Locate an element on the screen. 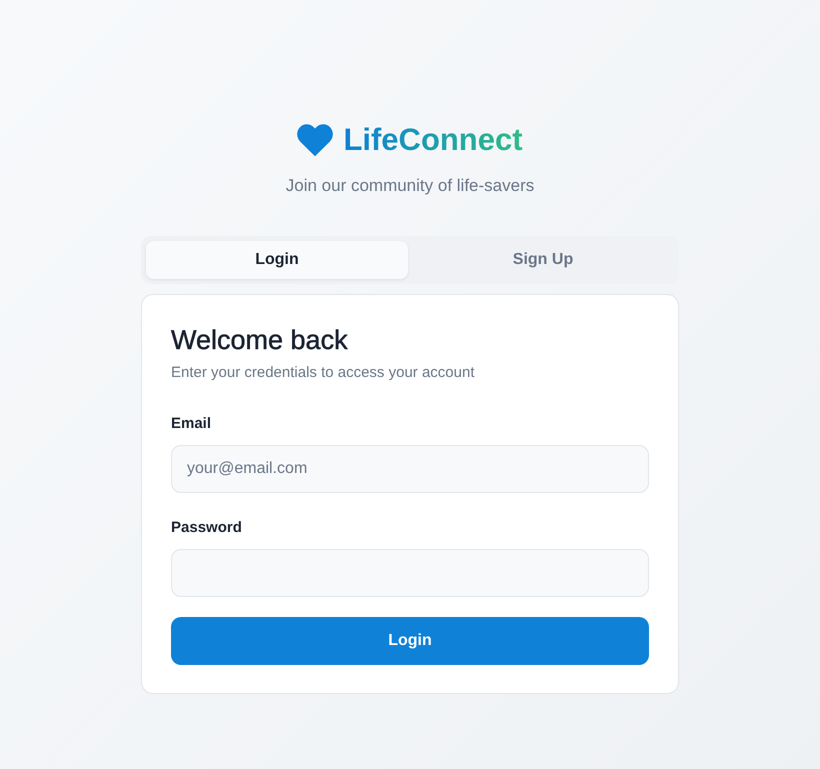  card-title: Welcome back is located at coordinates (260, 340).